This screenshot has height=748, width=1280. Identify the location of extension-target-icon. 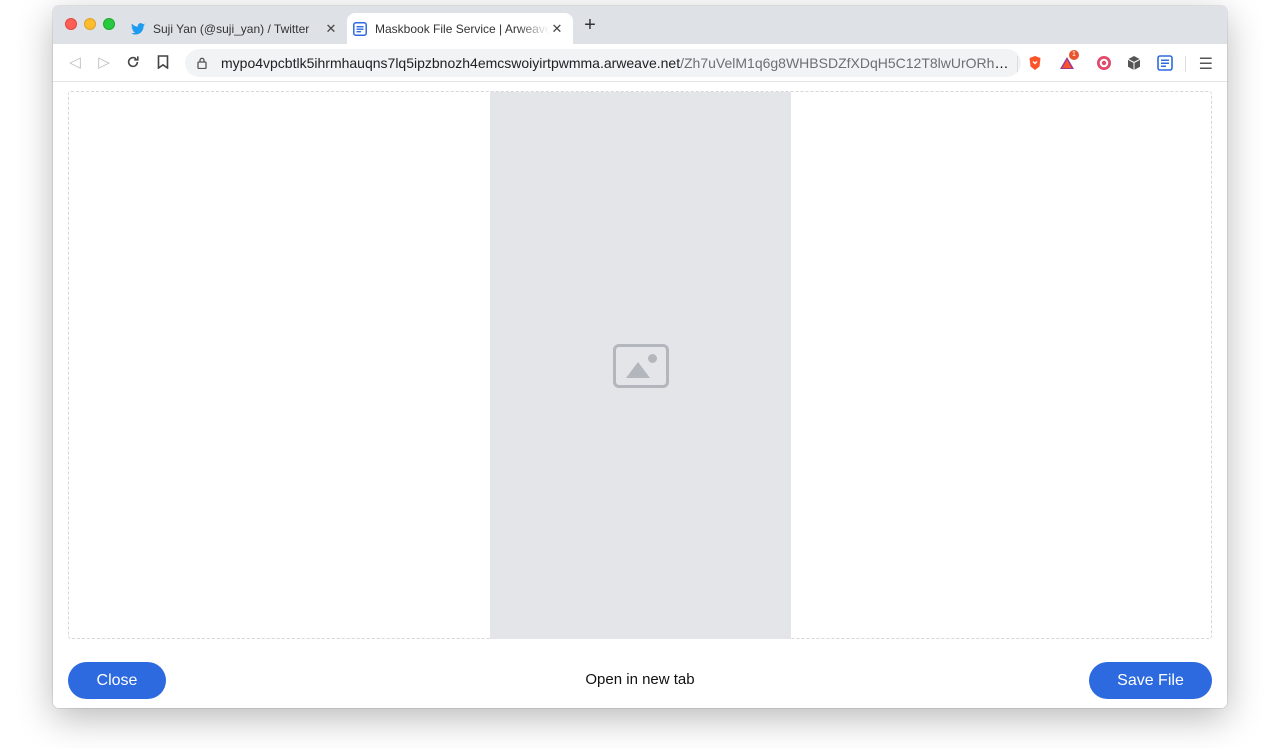
(1104, 63).